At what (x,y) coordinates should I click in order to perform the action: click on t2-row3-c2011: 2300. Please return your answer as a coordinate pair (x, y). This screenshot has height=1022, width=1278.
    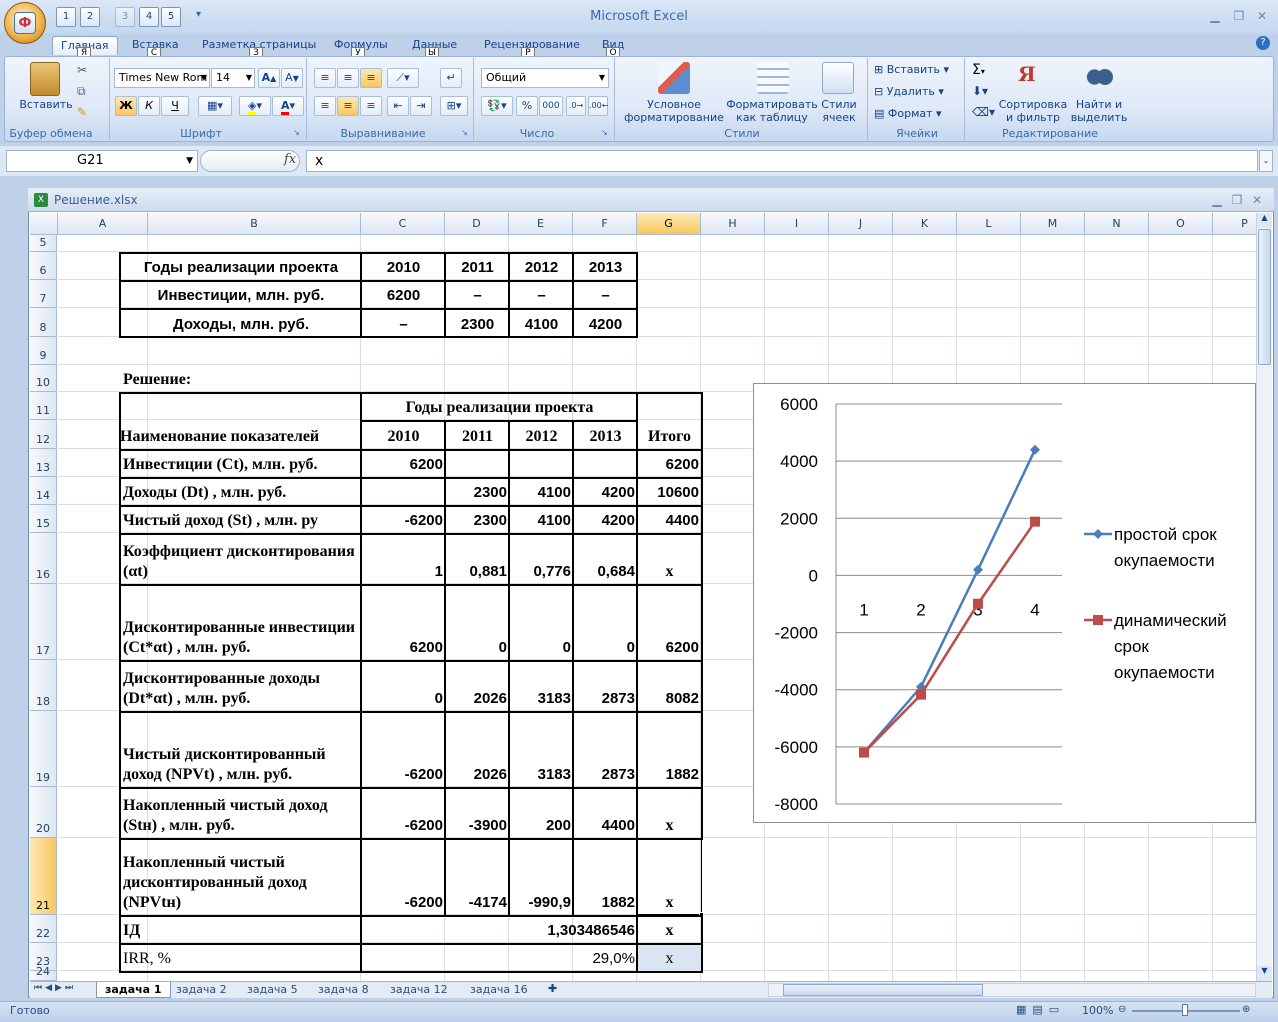
    Looking at the image, I should click on (477, 519).